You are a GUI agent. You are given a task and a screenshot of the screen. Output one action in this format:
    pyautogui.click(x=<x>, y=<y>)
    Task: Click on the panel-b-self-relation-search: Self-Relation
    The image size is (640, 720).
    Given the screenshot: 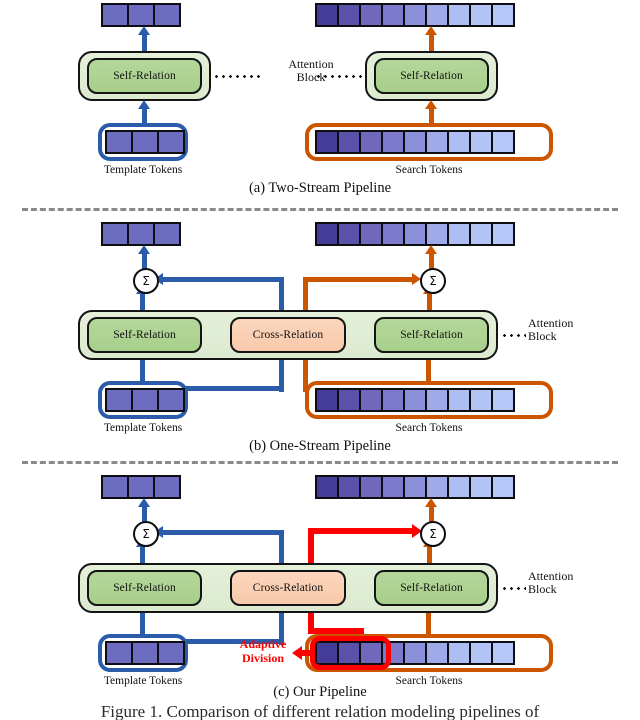 What is the action you would take?
    pyautogui.click(x=431, y=335)
    